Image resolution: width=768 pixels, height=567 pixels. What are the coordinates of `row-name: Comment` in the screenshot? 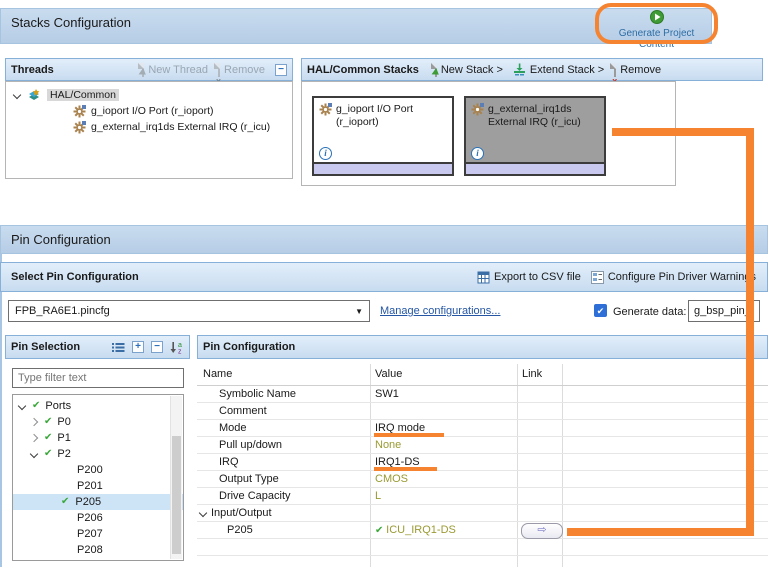 It's located at (243, 411).